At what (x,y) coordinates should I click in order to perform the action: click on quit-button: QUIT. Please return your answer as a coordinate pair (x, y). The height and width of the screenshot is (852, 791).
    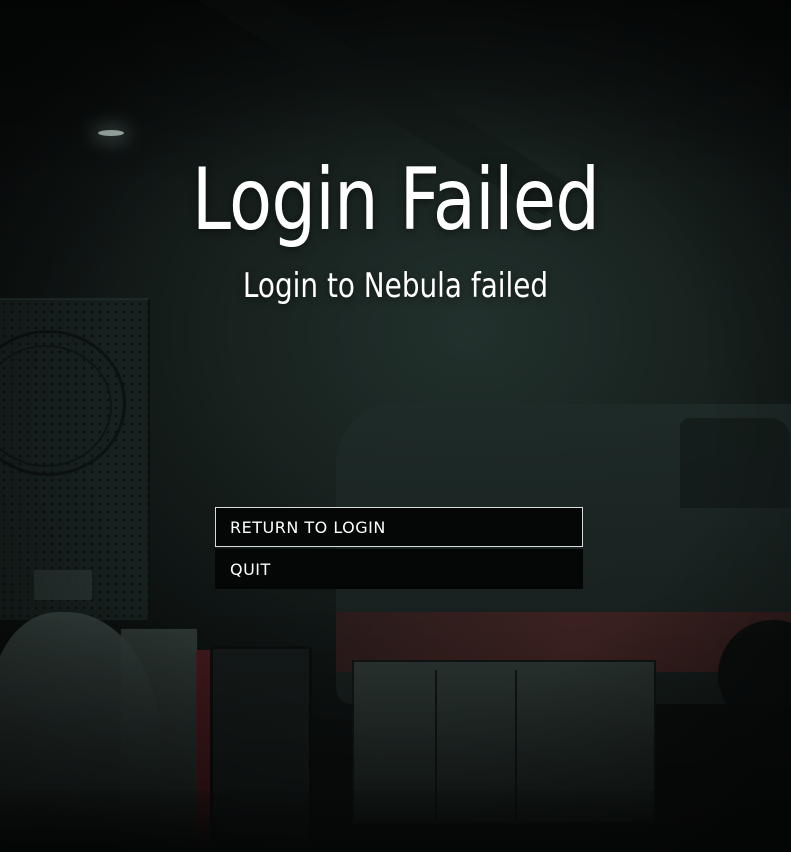
    Looking at the image, I should click on (399, 569).